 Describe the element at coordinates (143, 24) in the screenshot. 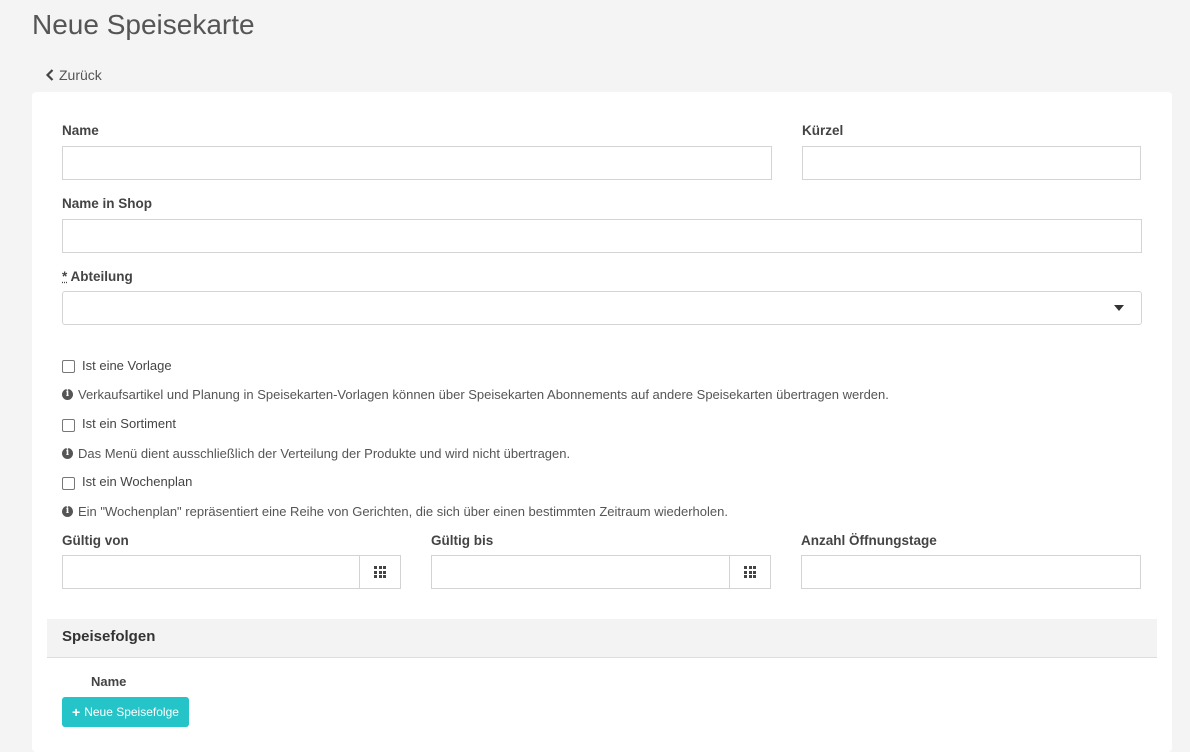

I see `page-title: Neue Speisekarte` at that location.